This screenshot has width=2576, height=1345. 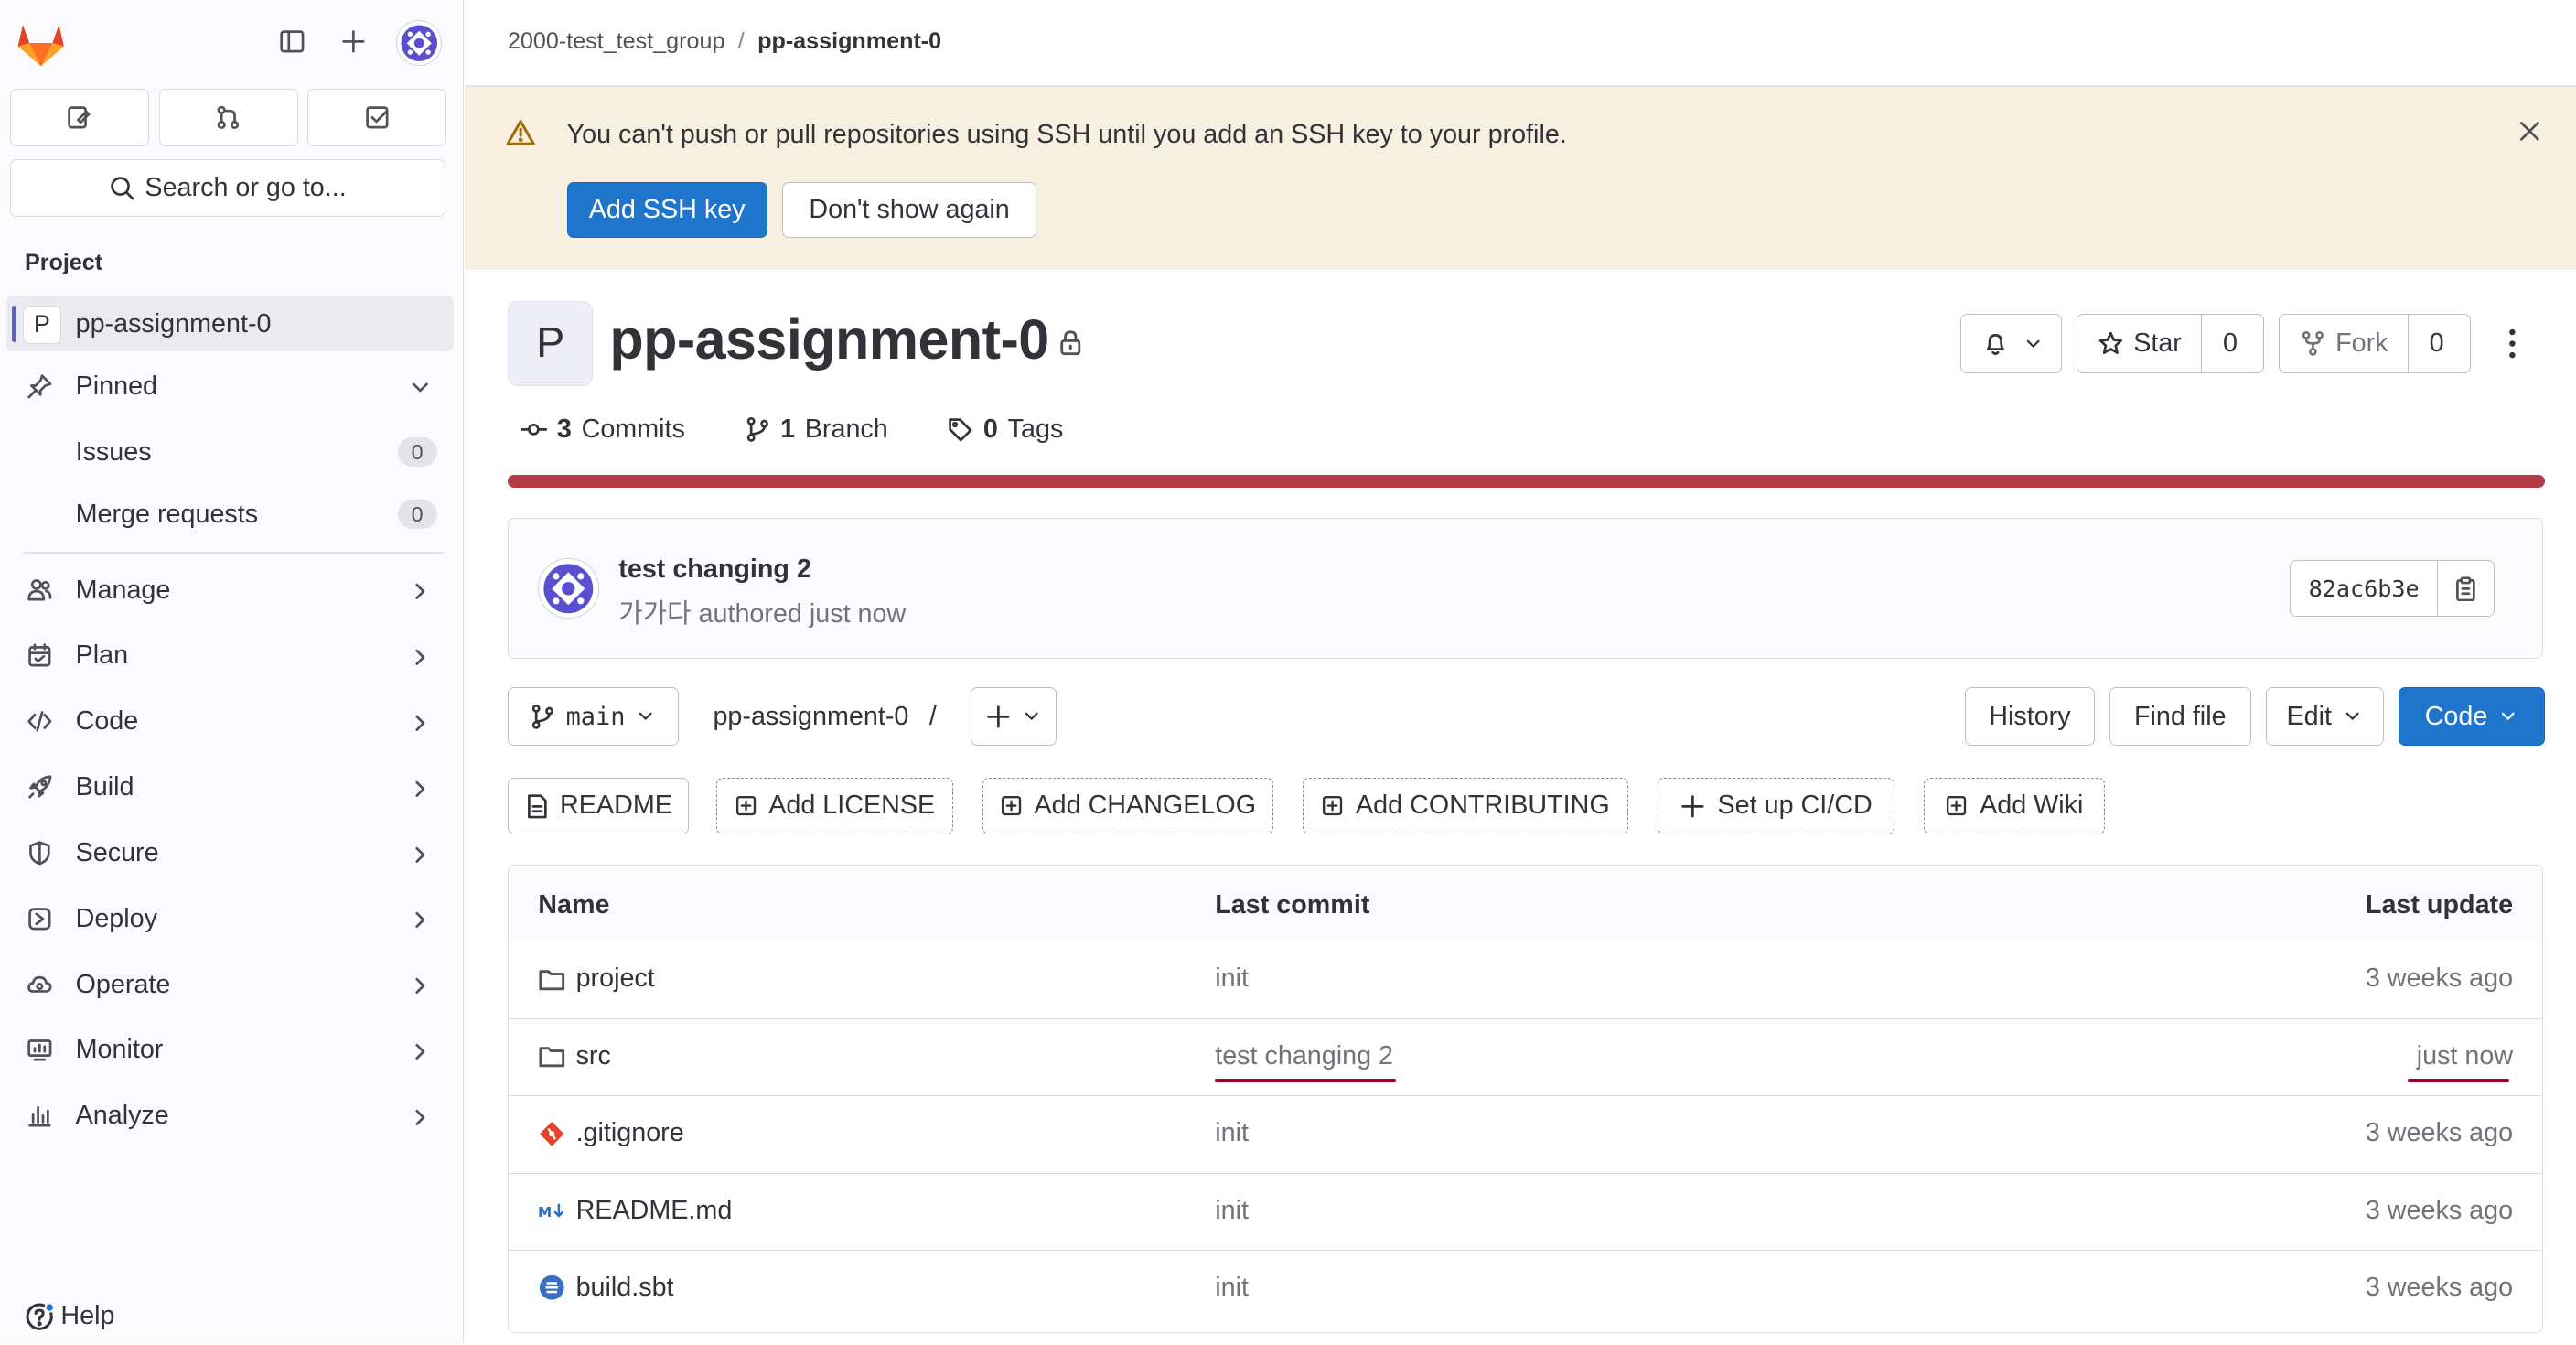 What do you see at coordinates (714, 569) in the screenshot?
I see `commit-title-link: test changing 2` at bounding box center [714, 569].